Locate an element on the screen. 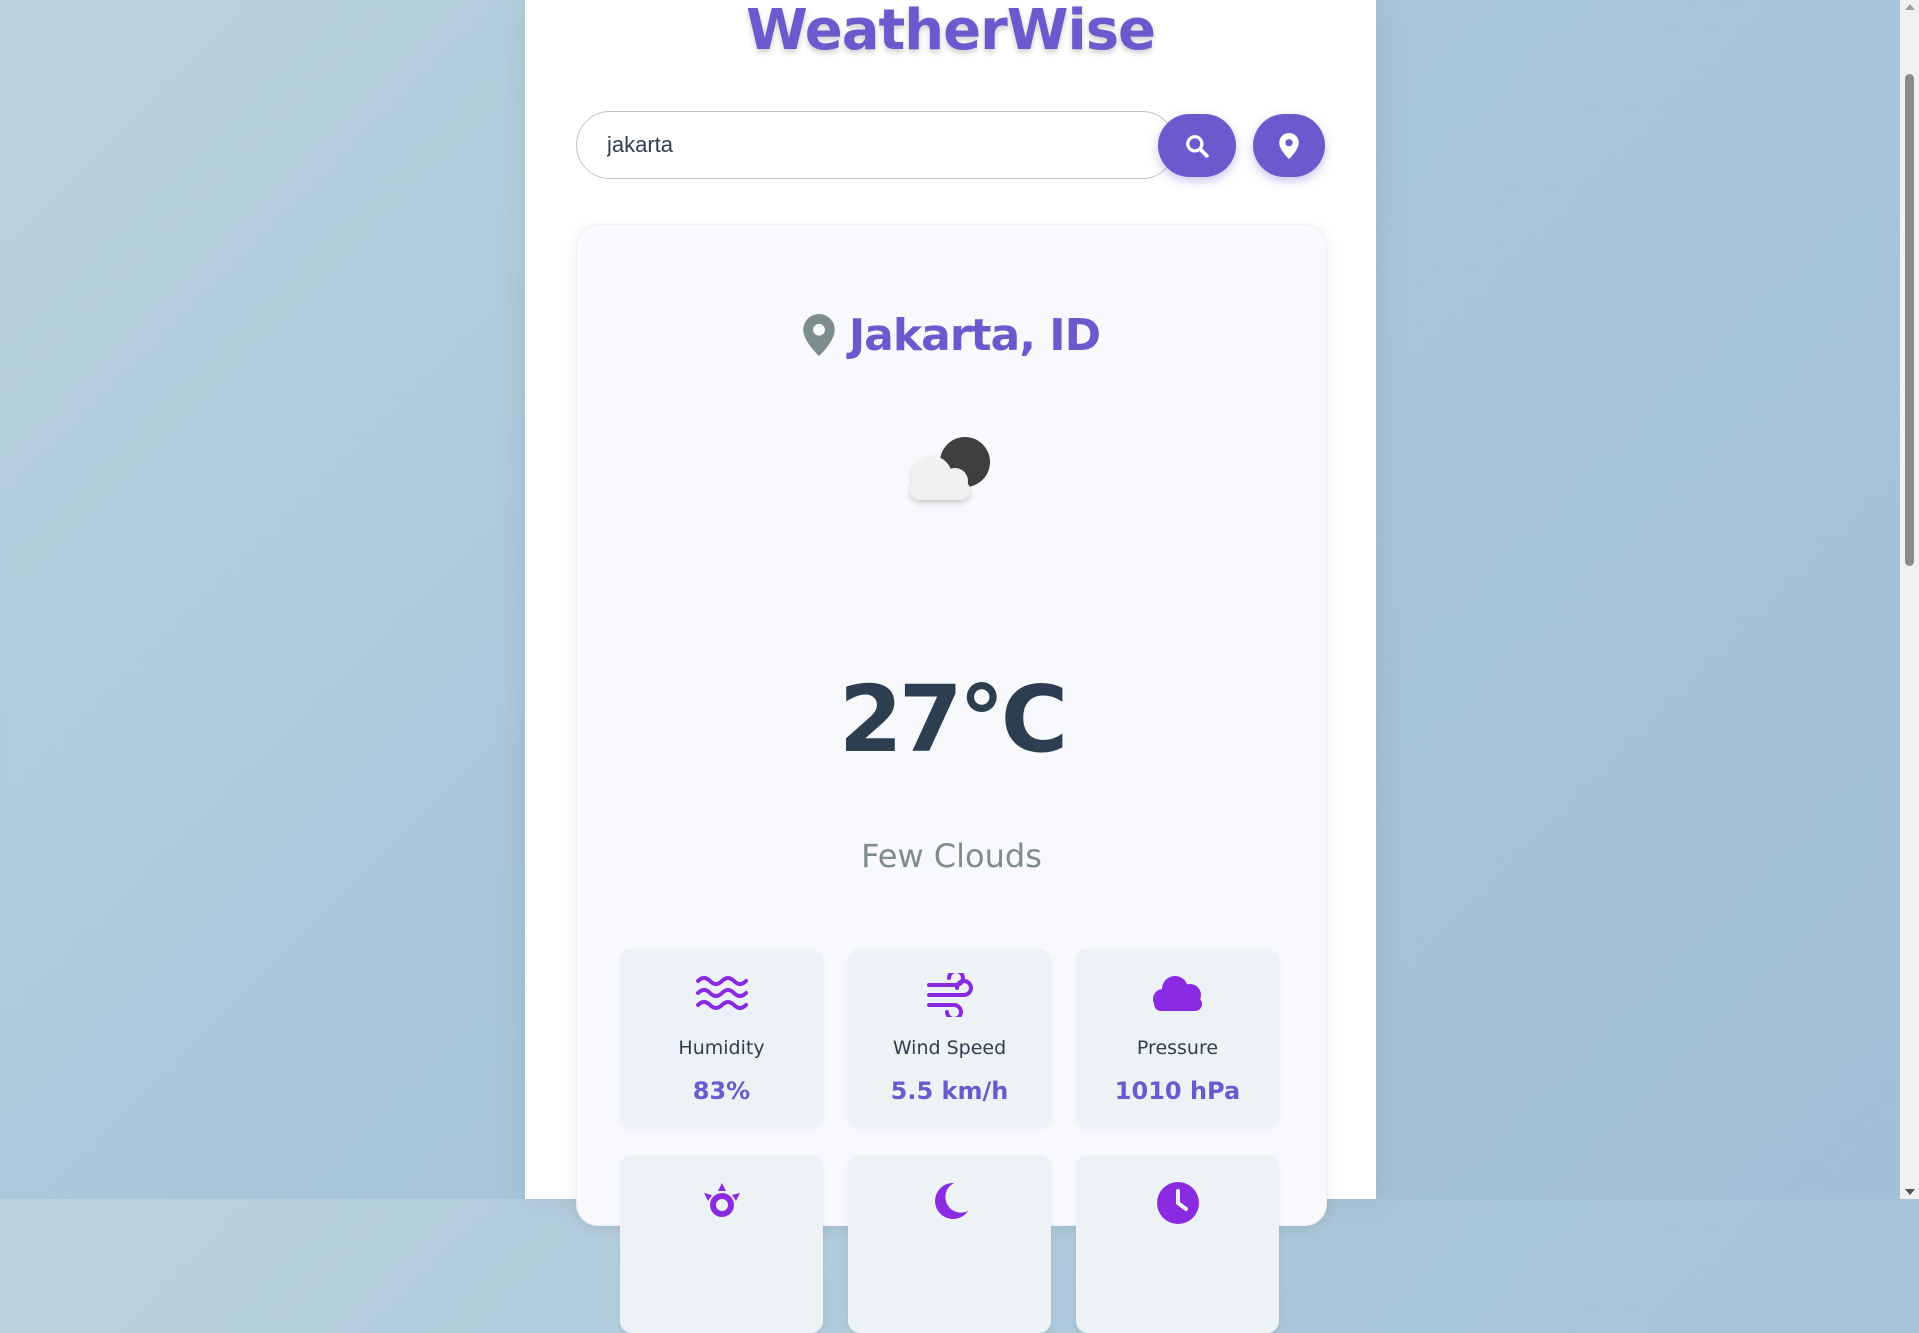  pressure-value: 1010 hPa is located at coordinates (1177, 1091).